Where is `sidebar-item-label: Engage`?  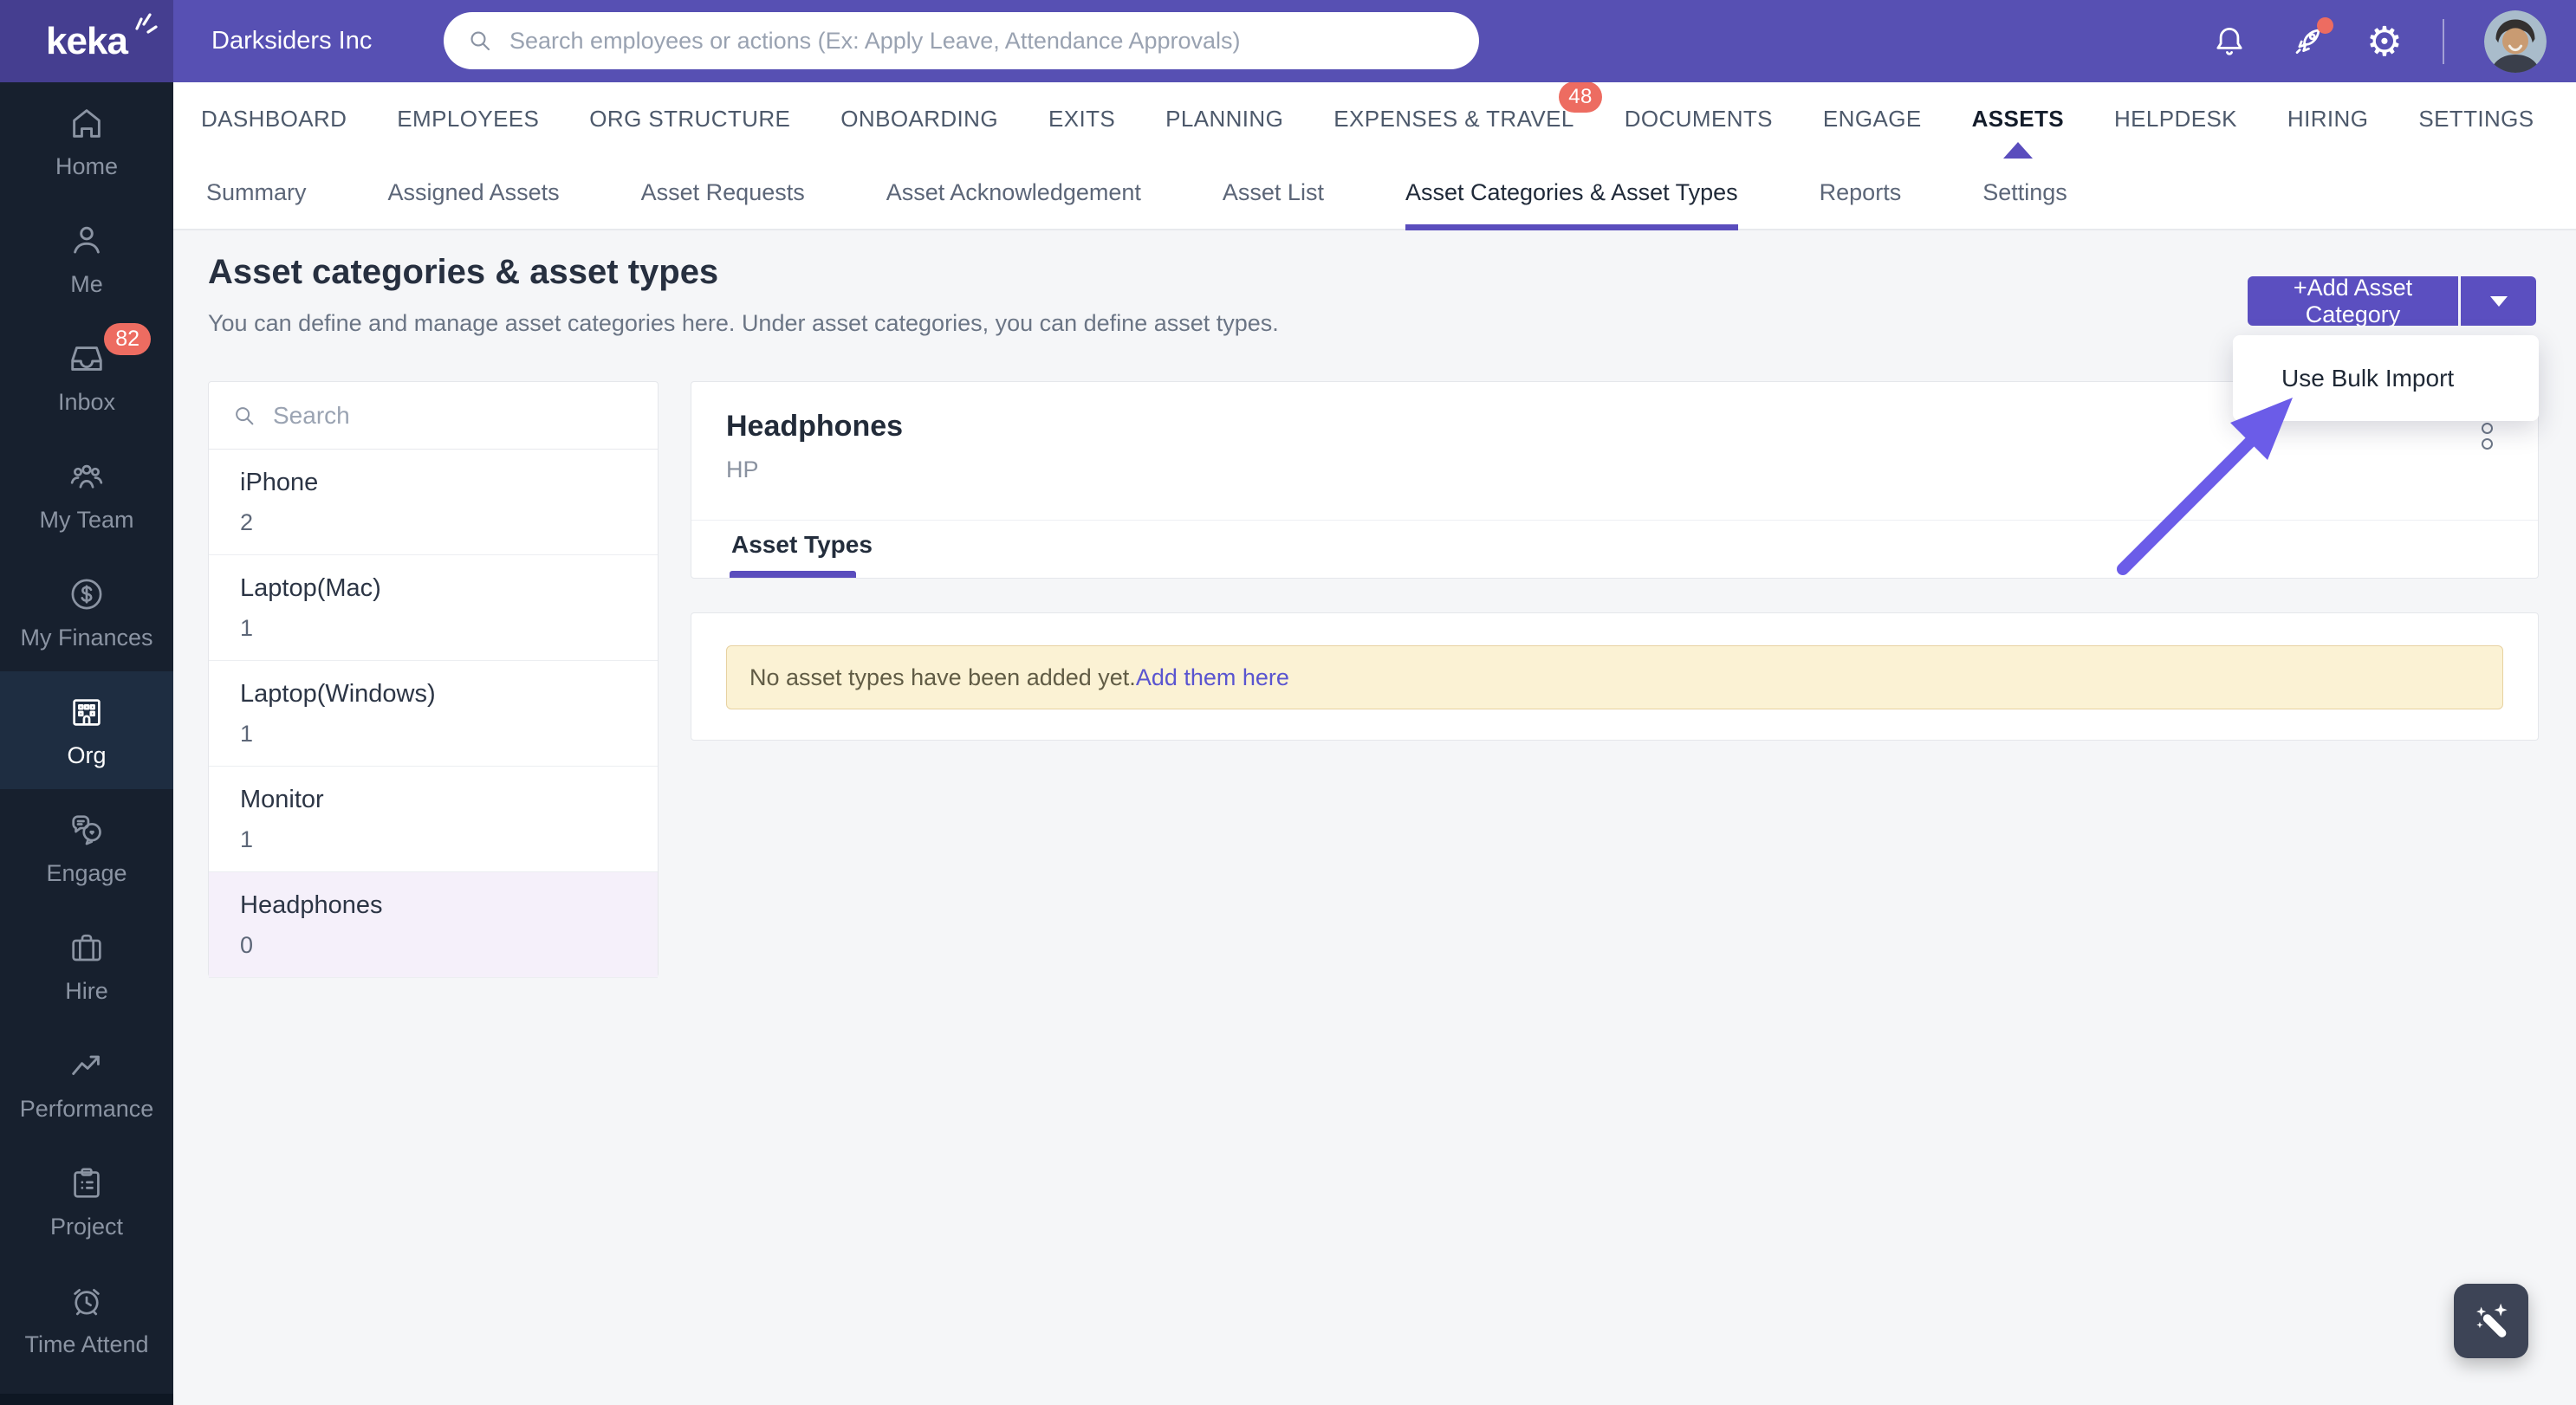
sidebar-item-label: Engage is located at coordinates (87, 872).